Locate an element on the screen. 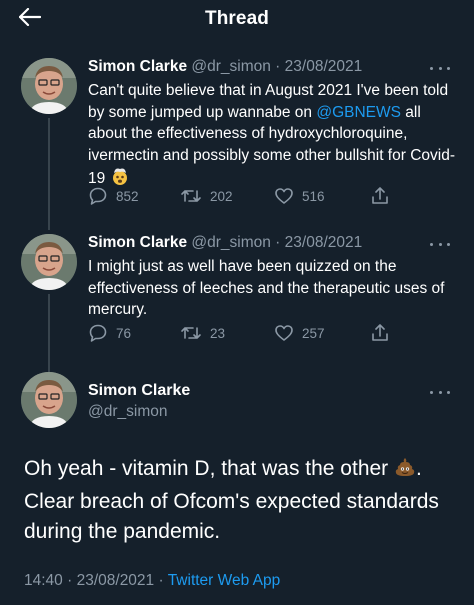 This screenshot has width=474, height=605. tweet-actions: 852 202 516 is located at coordinates (258, 197).